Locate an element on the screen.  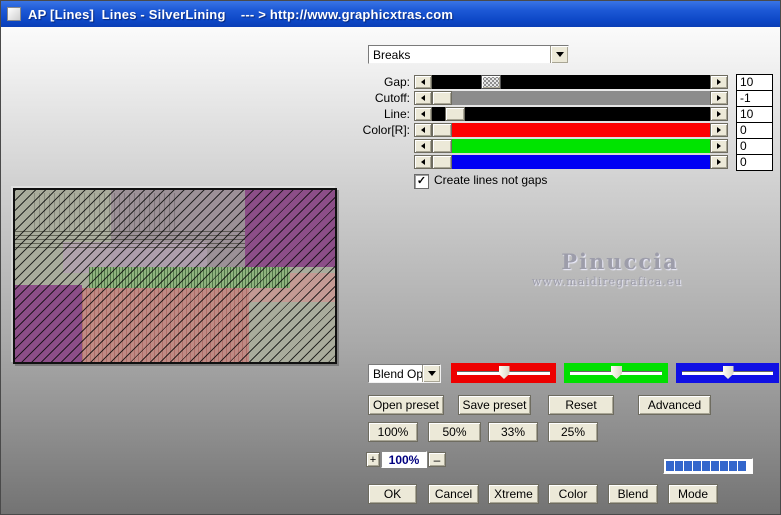
slider-row-cutoff: Cutoff: -1 is located at coordinates (563, 98).